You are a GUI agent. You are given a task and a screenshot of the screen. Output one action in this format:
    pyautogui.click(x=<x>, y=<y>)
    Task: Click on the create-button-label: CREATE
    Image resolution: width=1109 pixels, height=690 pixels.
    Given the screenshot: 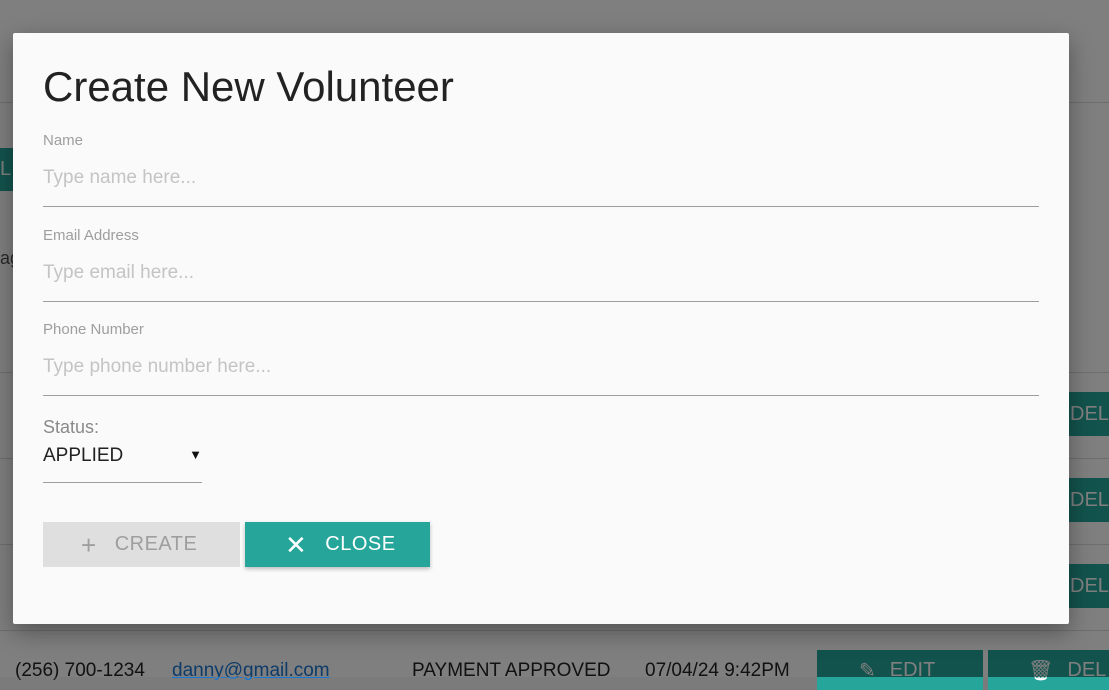 What is the action you would take?
    pyautogui.click(x=156, y=544)
    